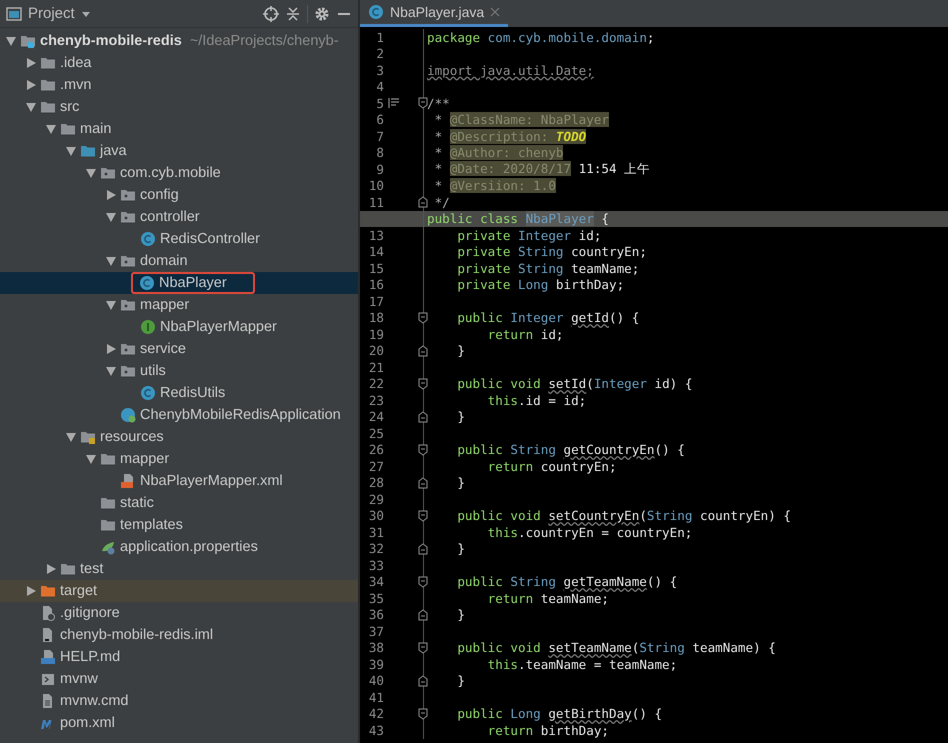 The width and height of the screenshot is (948, 743). What do you see at coordinates (218, 327) in the screenshot?
I see `tree-item-label: NbaPlayerMapper` at bounding box center [218, 327].